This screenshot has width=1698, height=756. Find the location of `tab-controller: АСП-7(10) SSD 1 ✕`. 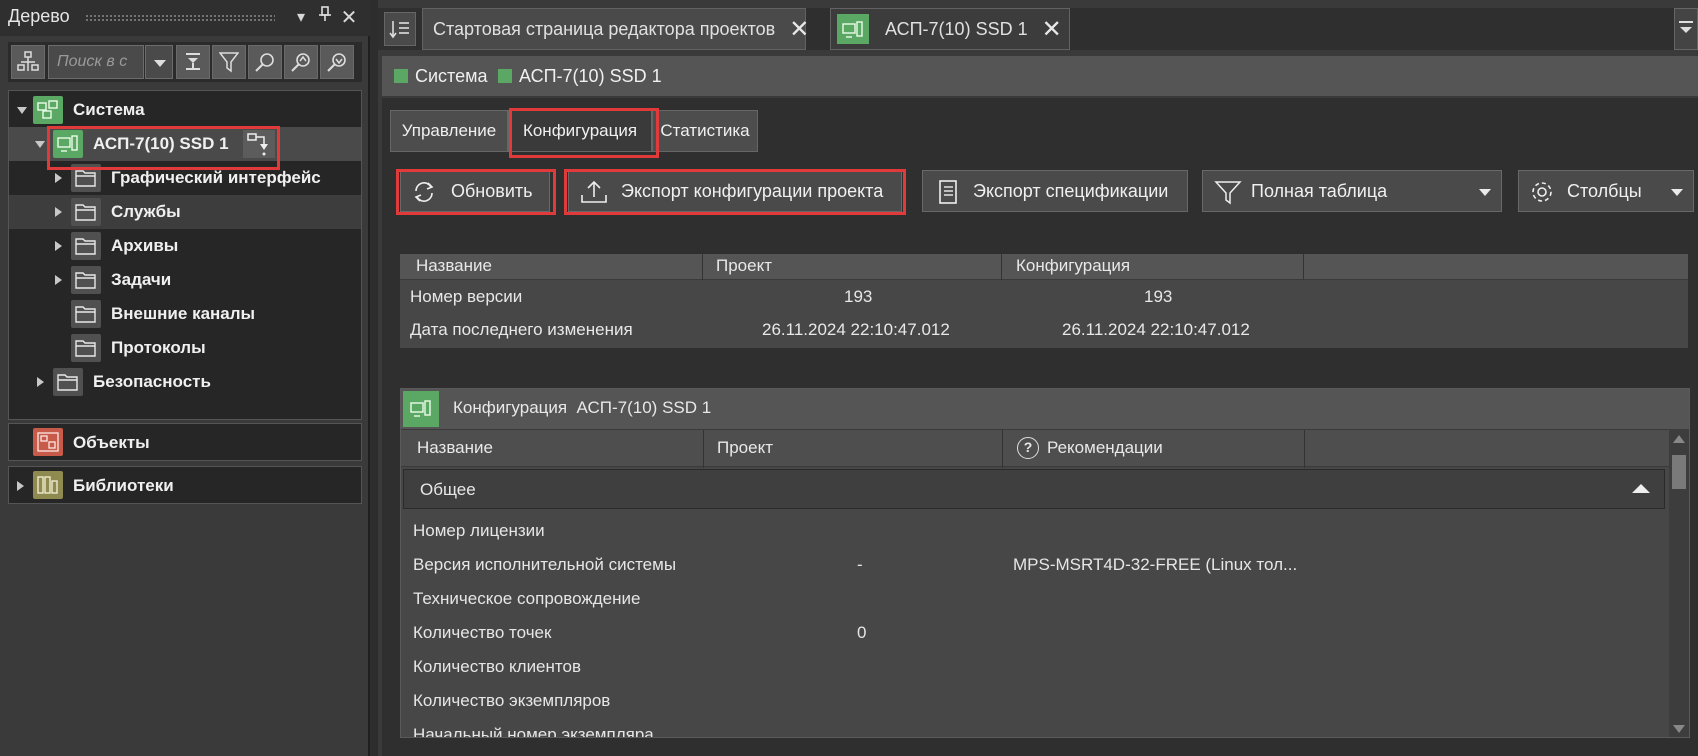

tab-controller: АСП-7(10) SSD 1 ✕ is located at coordinates (950, 29).